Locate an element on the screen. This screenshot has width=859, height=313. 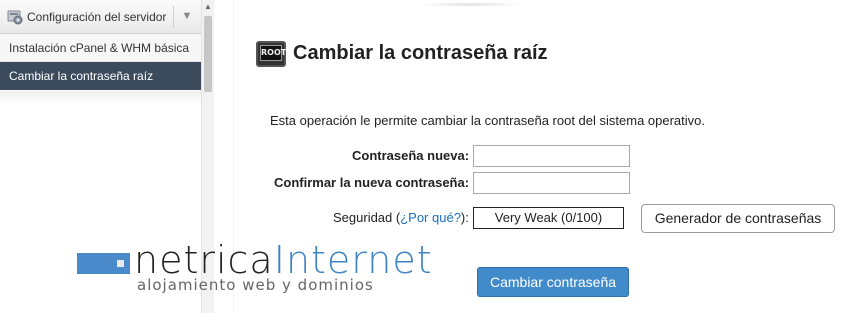
password-generator-button: Generador de contraseñas is located at coordinates (738, 218).